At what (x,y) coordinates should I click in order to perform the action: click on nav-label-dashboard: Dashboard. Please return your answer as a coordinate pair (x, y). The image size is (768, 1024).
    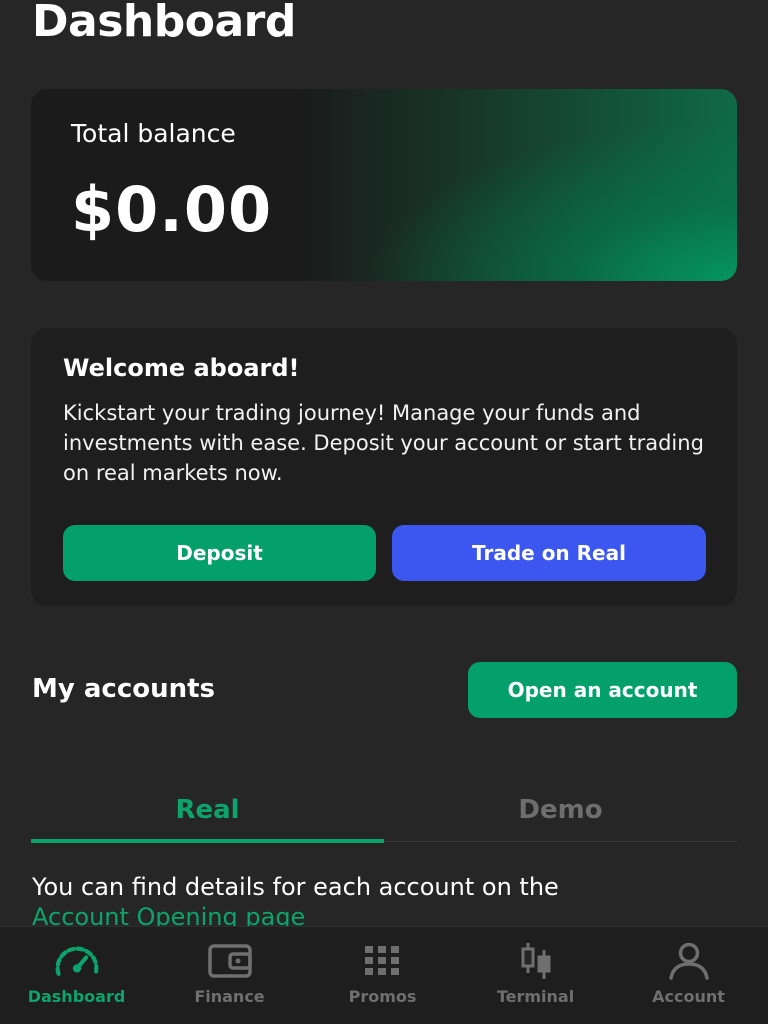
    Looking at the image, I should click on (76, 996).